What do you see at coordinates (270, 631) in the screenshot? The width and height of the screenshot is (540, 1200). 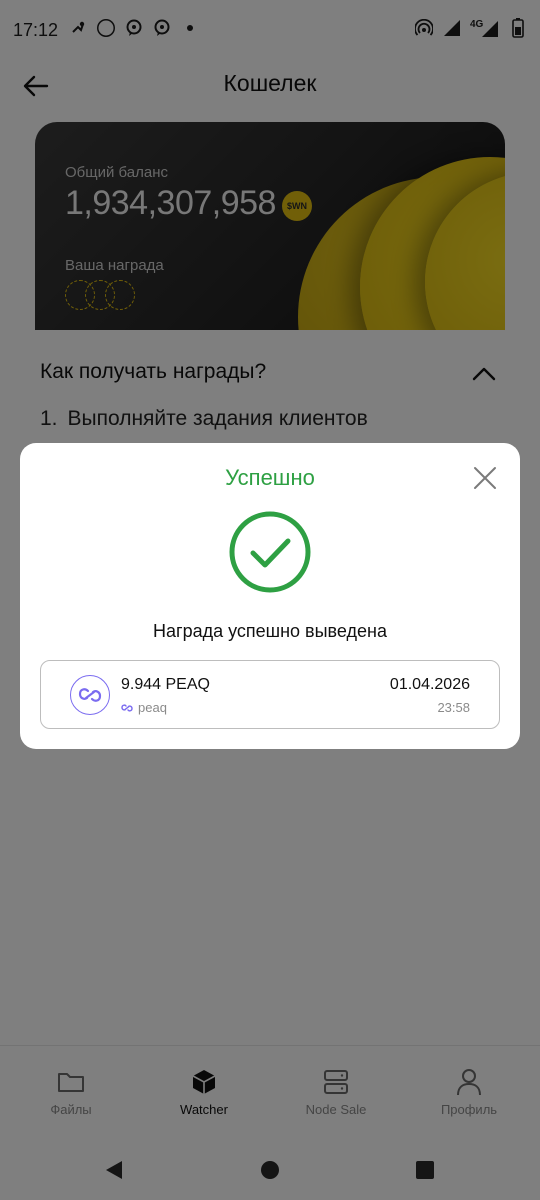 I see `dialog-message: Награда успешно выведена` at bounding box center [270, 631].